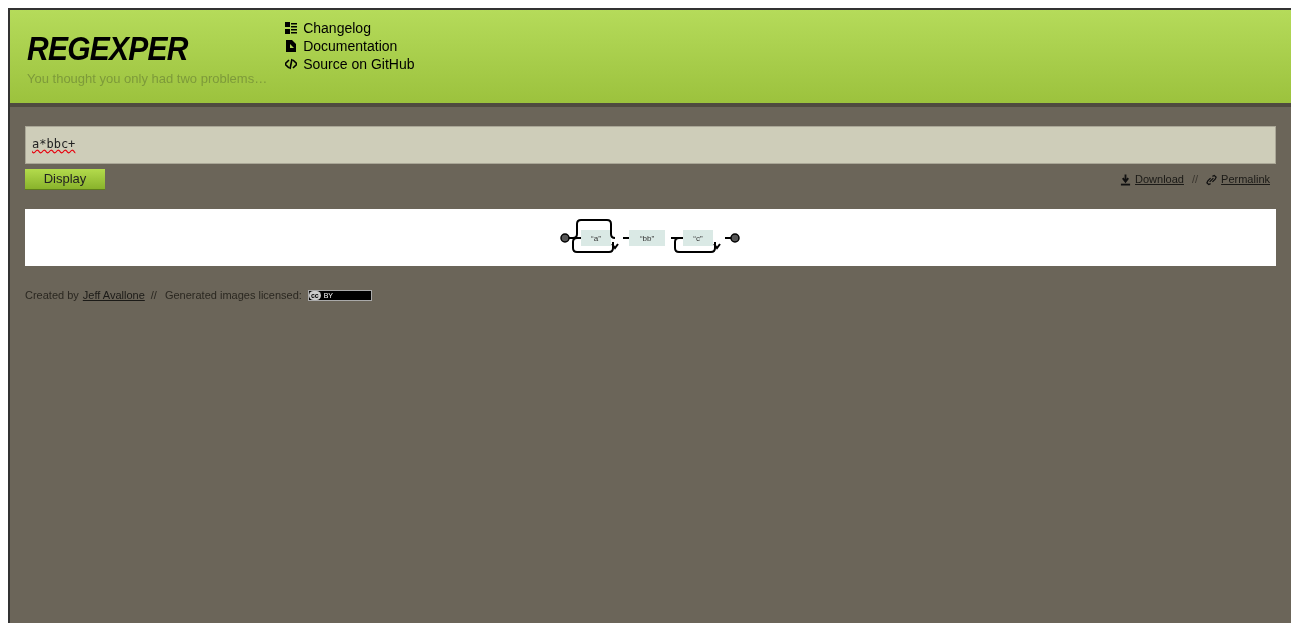 This screenshot has height=623, width=1291. What do you see at coordinates (565, 237) in the screenshot?
I see `start-node` at bounding box center [565, 237].